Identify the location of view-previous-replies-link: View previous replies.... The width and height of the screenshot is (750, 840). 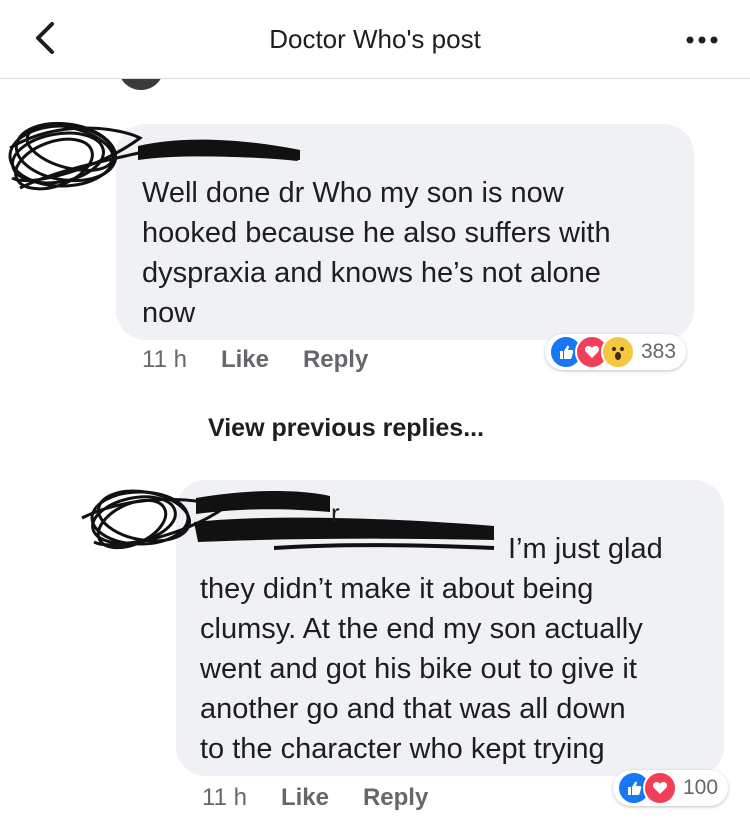
(346, 428).